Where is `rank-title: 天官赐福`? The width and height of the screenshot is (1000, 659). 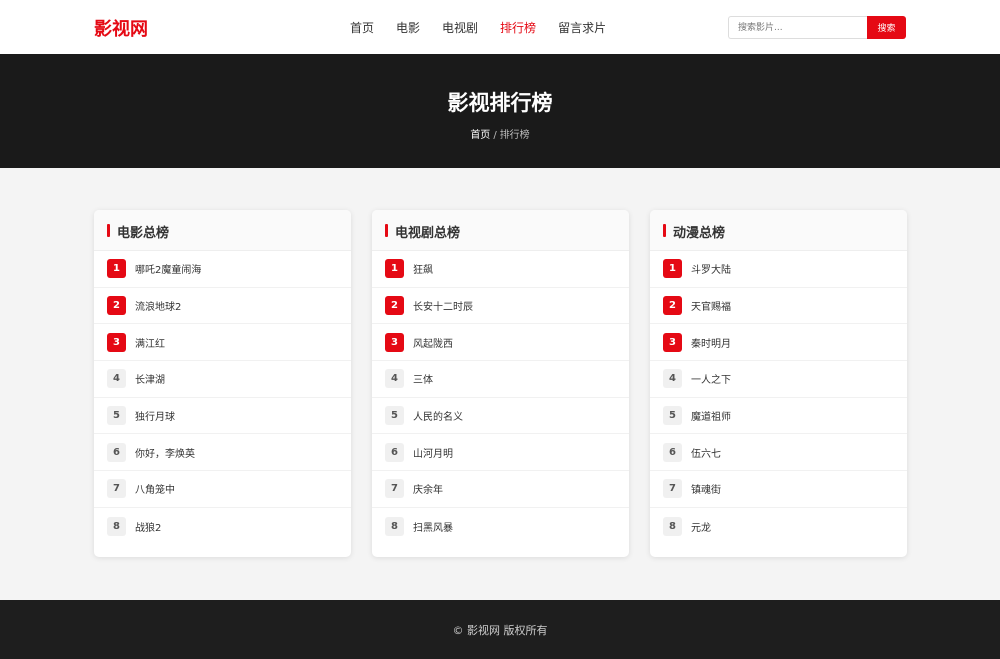 rank-title: 天官赐福 is located at coordinates (711, 305).